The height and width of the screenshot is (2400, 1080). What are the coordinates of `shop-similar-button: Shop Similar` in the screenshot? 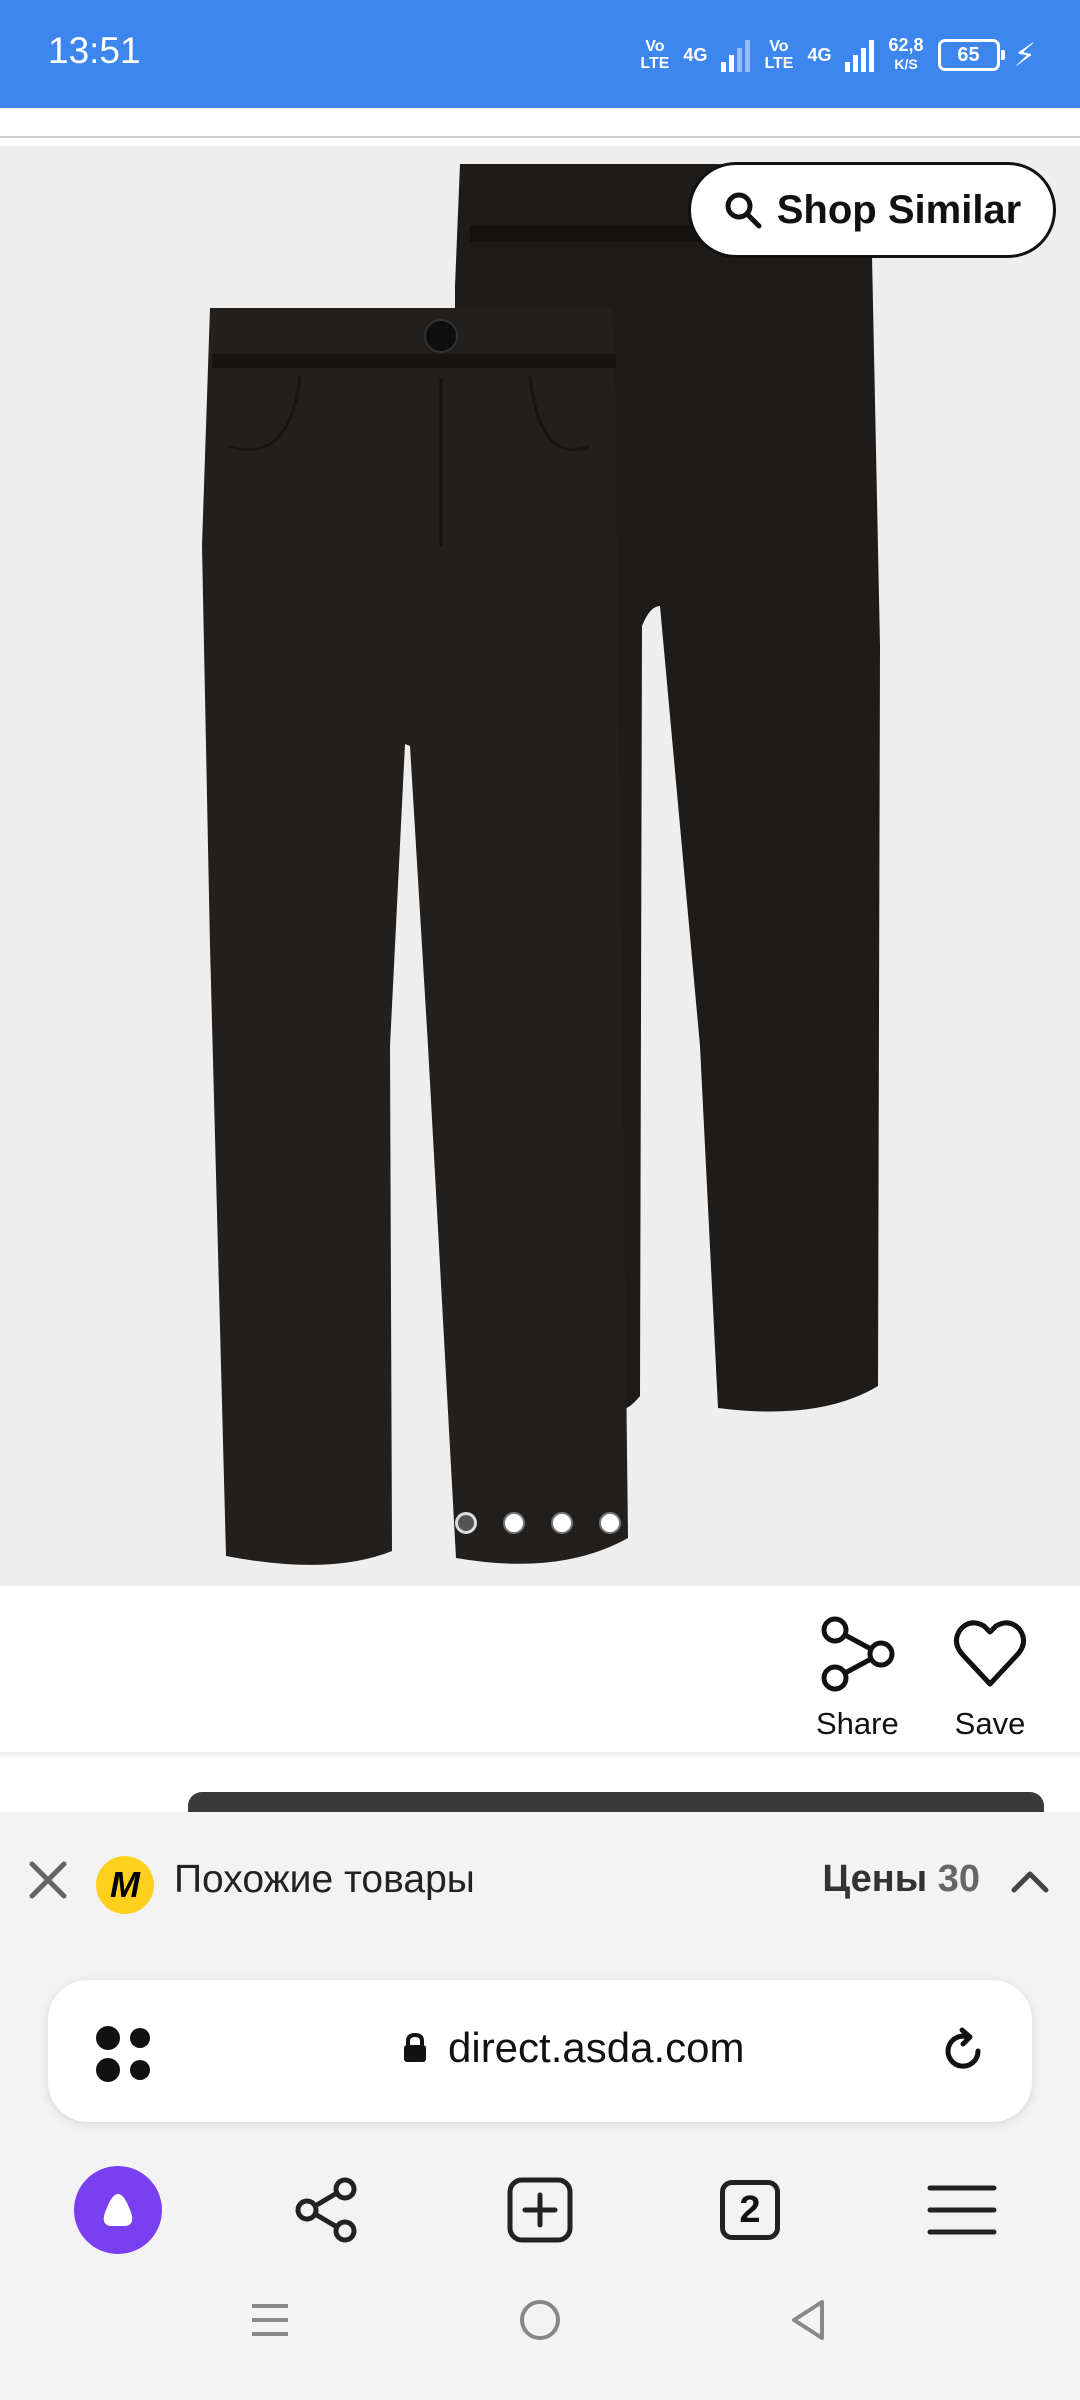 It's located at (872, 210).